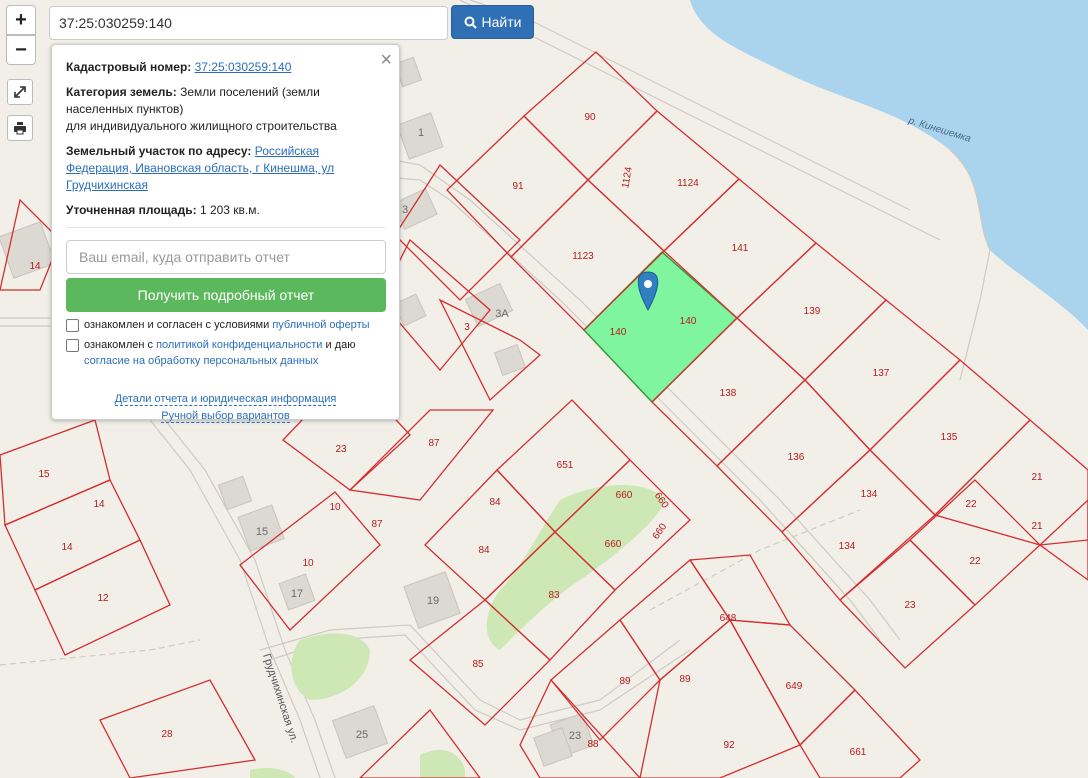 The width and height of the screenshot is (1088, 778). Describe the element at coordinates (297, 594) in the screenshot. I see `building-label: 17` at that location.